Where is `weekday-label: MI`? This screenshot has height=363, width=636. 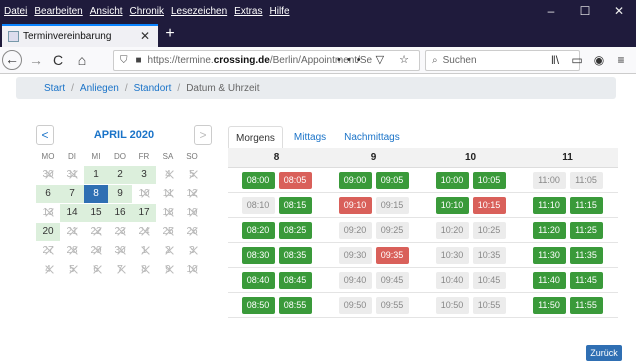 weekday-label: MI is located at coordinates (96, 156).